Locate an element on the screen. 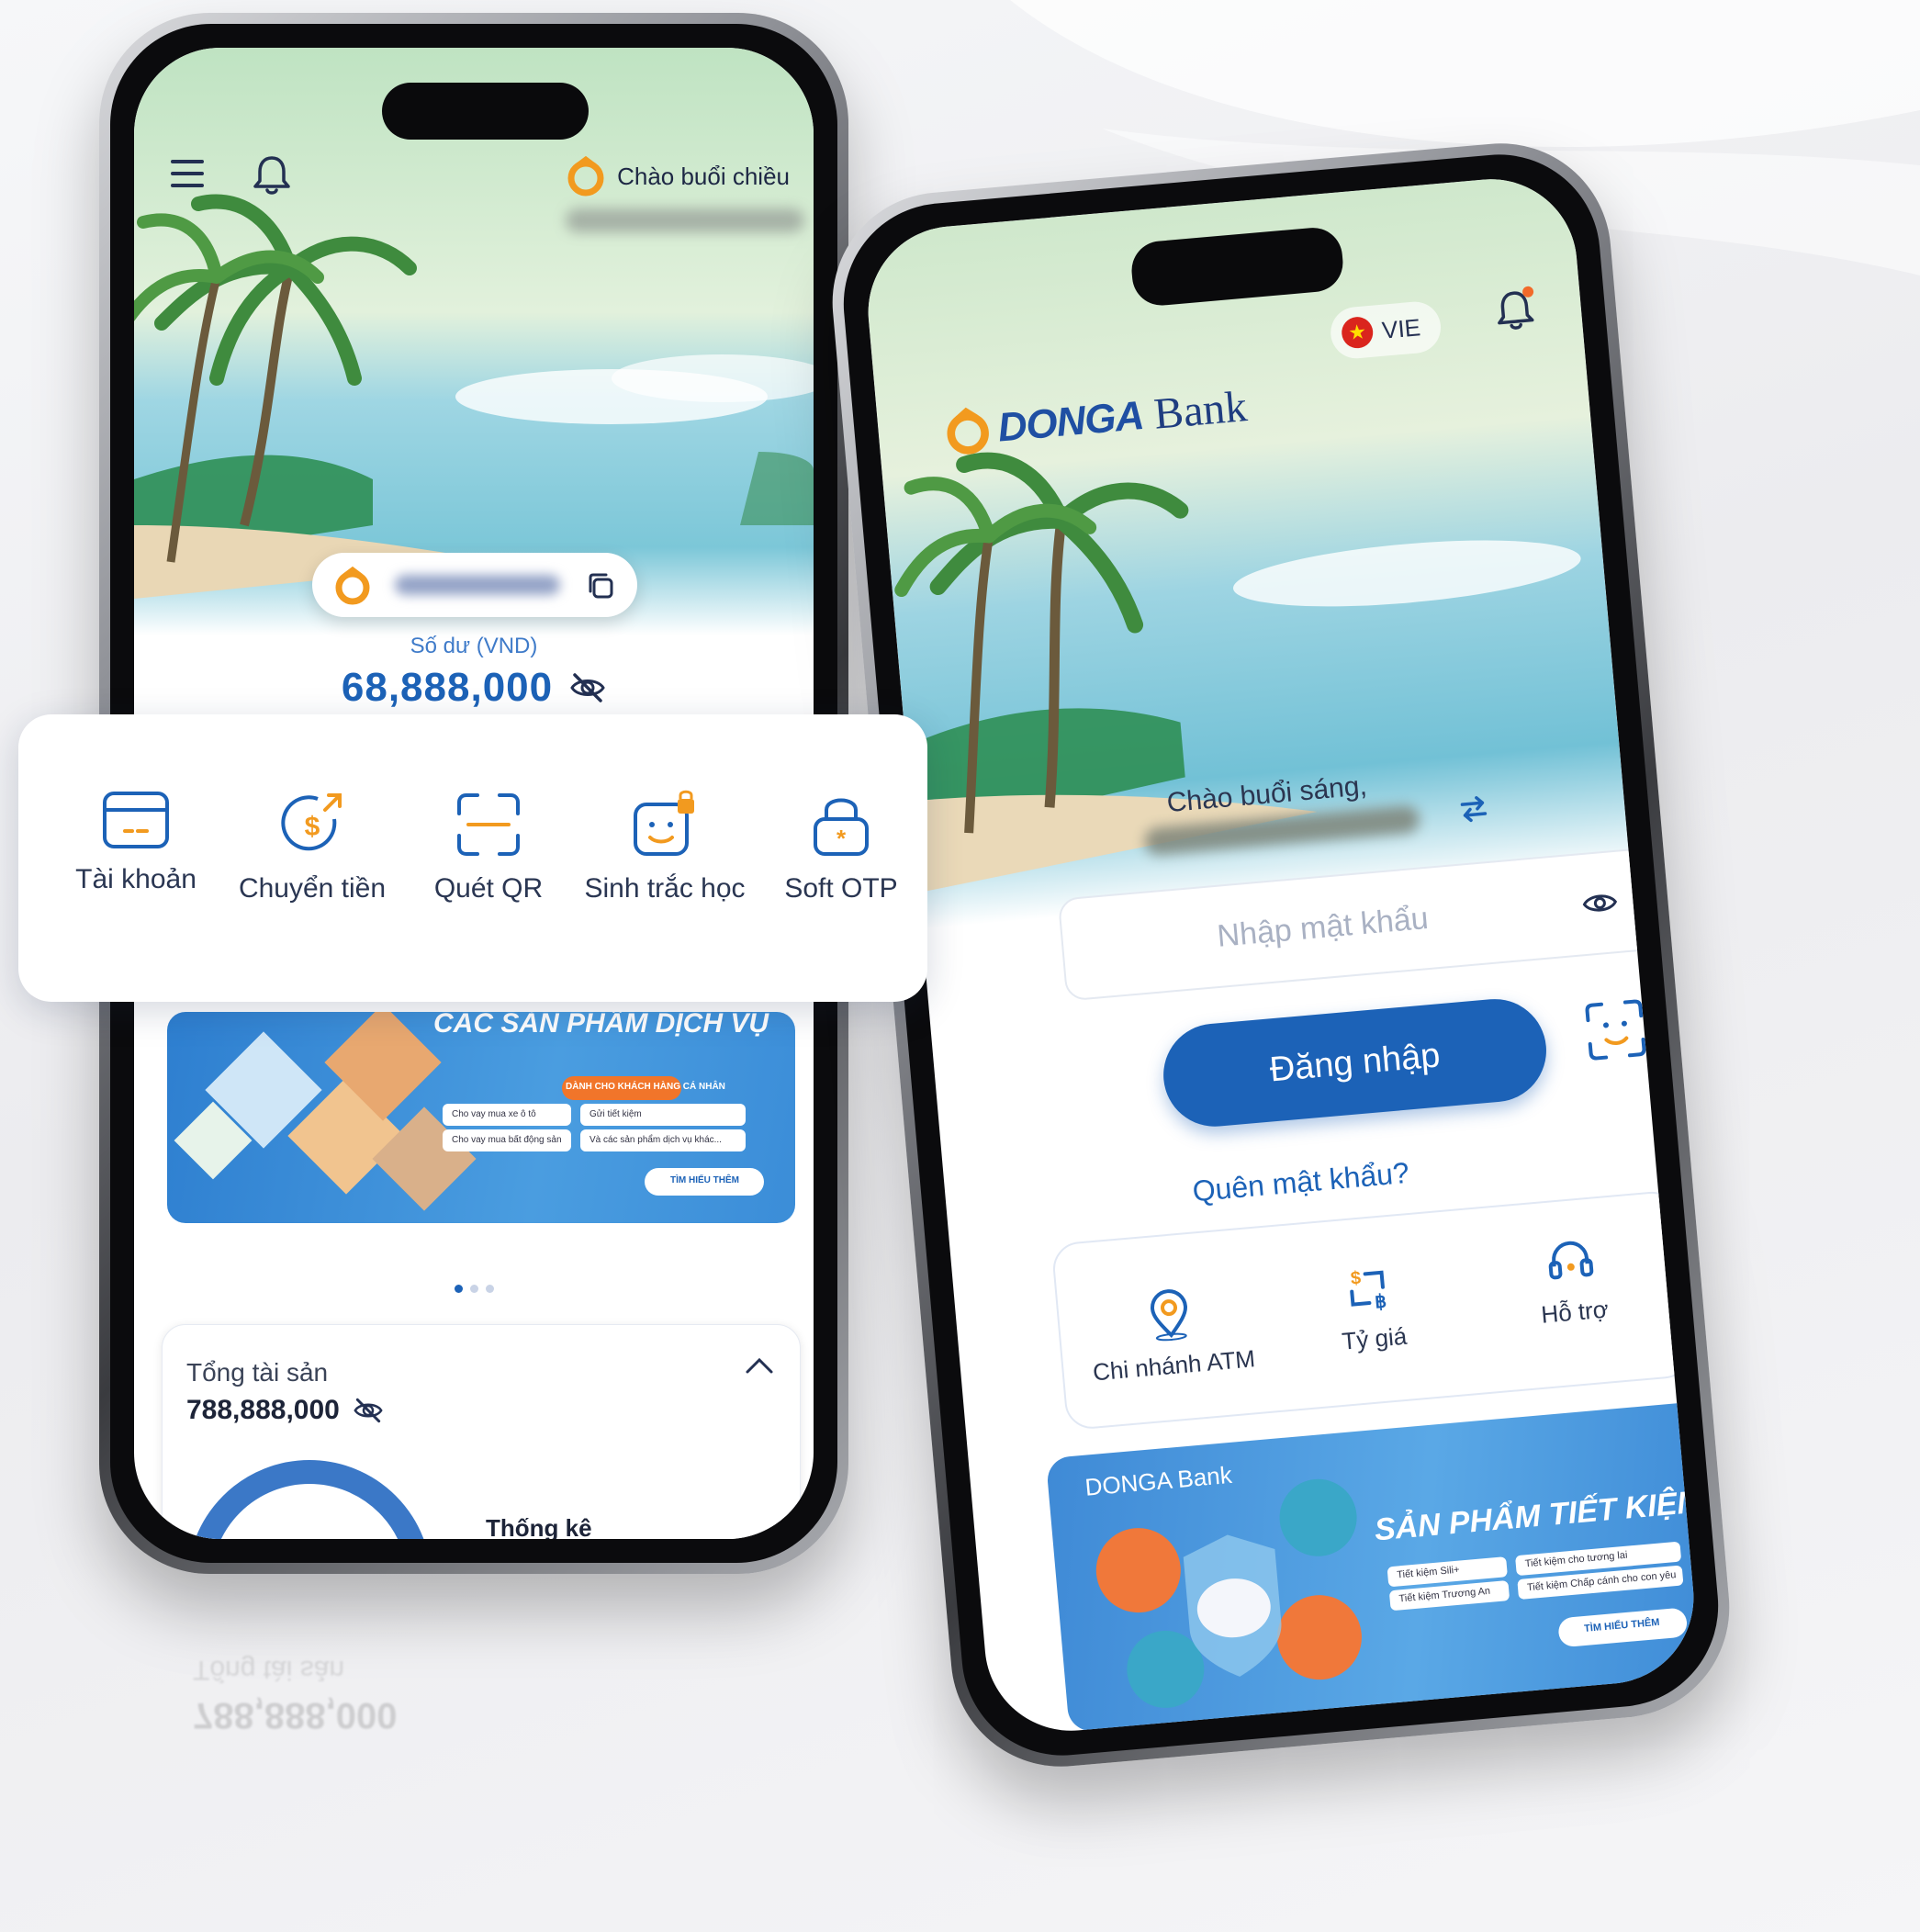 This screenshot has width=1920, height=1932. language-label: VIE is located at coordinates (1401, 328).